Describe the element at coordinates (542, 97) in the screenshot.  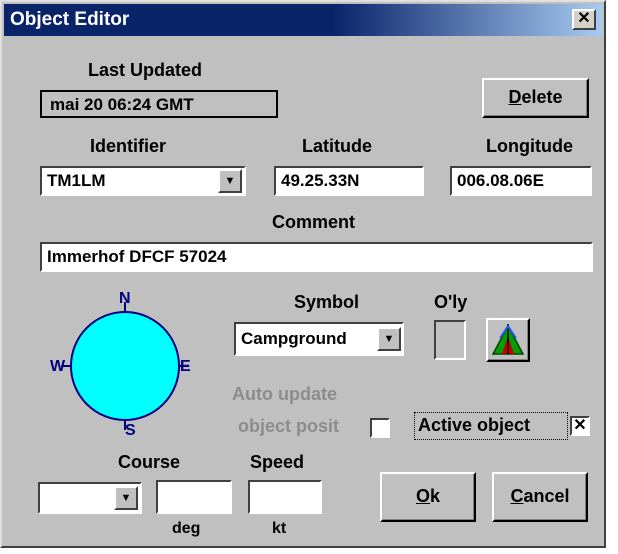
I see `delete-button-label: elete` at that location.